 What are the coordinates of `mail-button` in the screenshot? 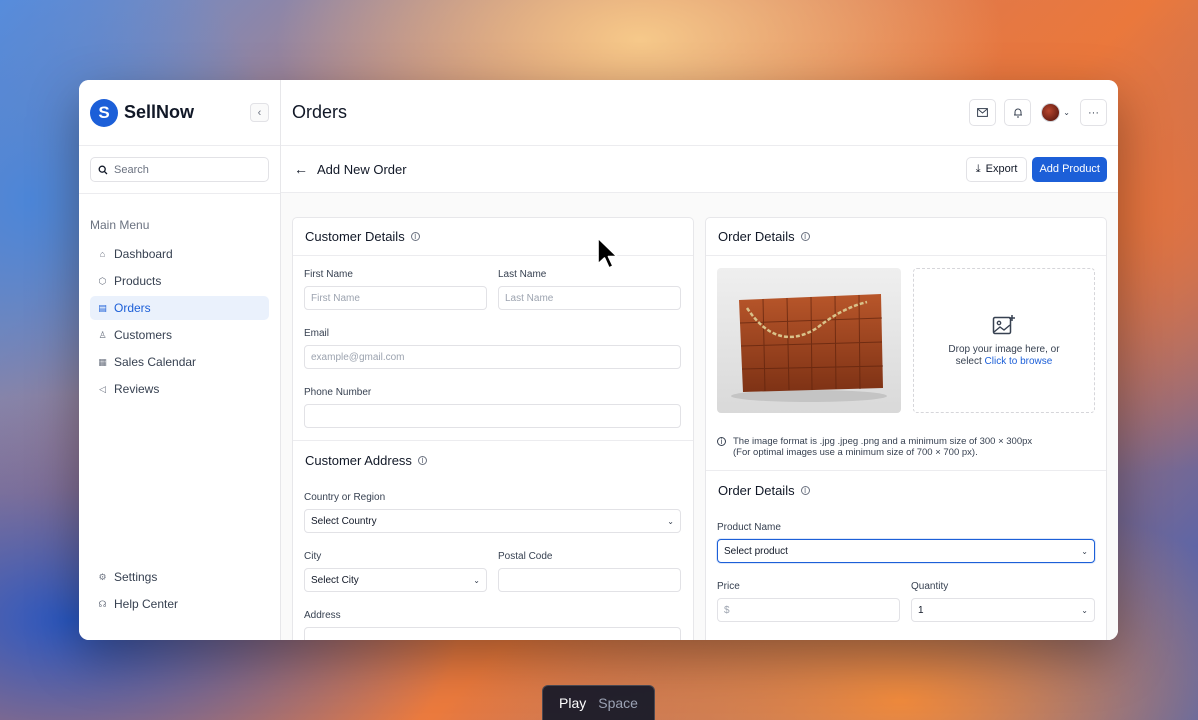 It's located at (983, 112).